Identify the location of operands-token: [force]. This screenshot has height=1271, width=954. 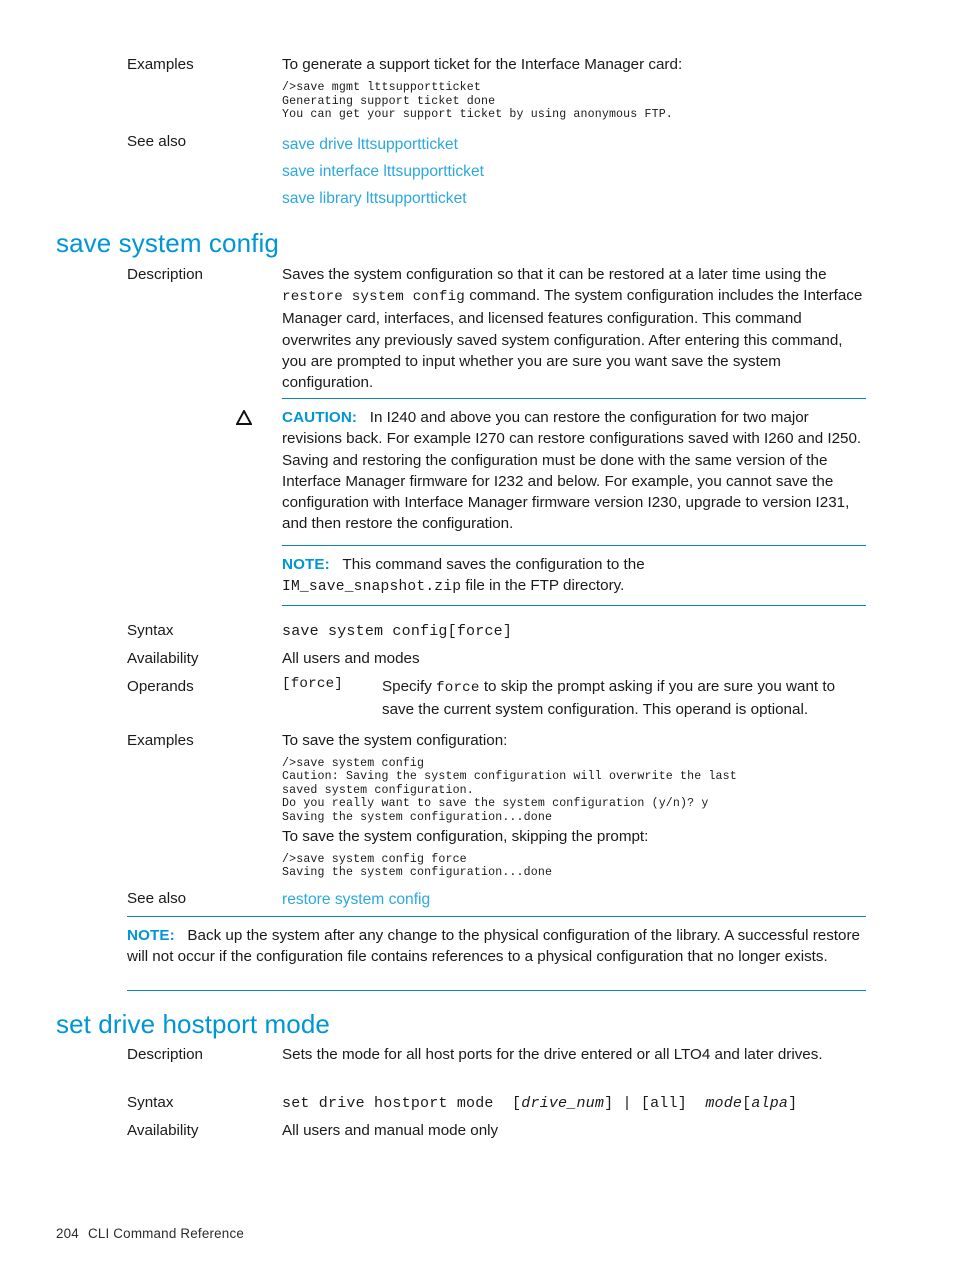
(312, 684).